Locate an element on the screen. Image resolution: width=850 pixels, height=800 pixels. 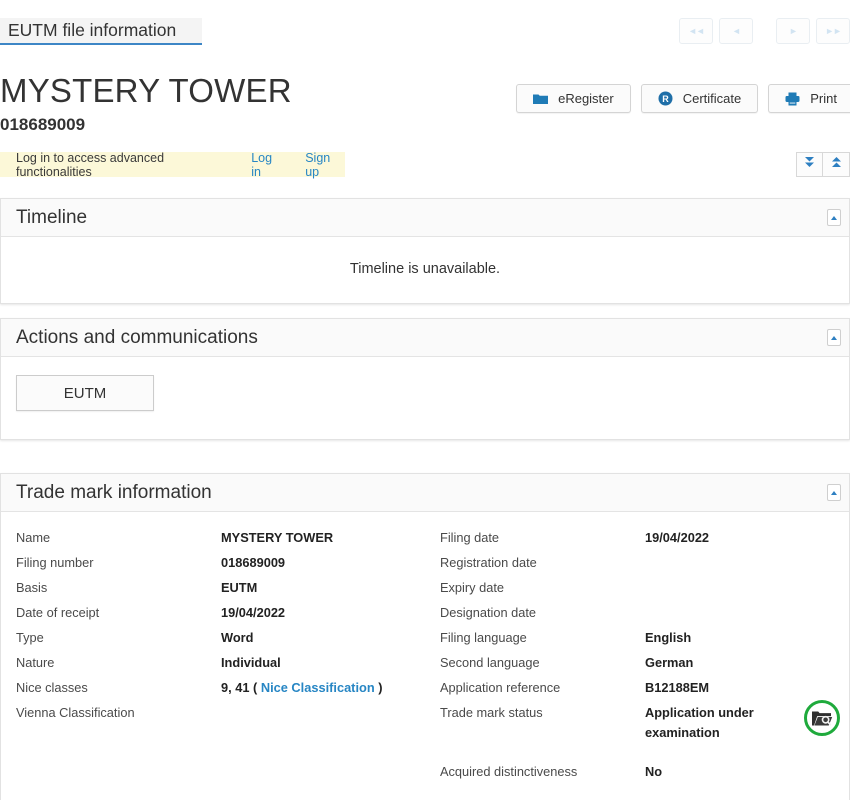
row-spacer is located at coordinates (644, 754).